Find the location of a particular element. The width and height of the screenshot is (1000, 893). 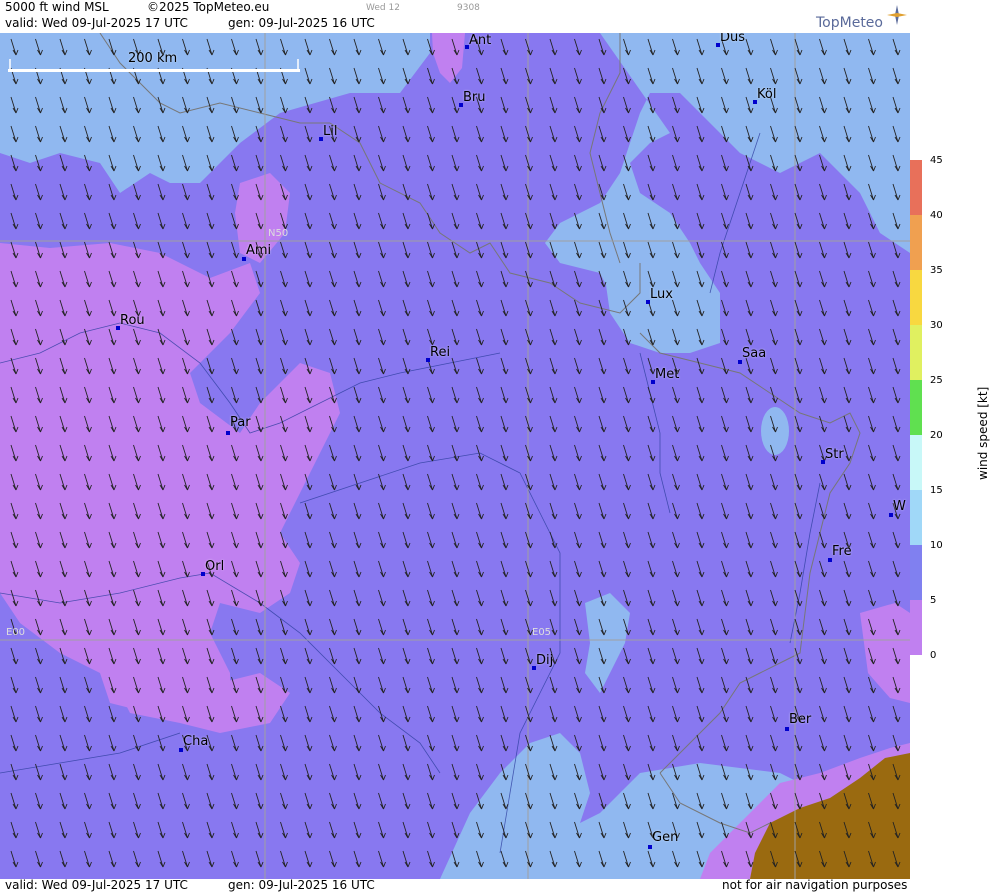

city-label: Dij is located at coordinates (545, 660).